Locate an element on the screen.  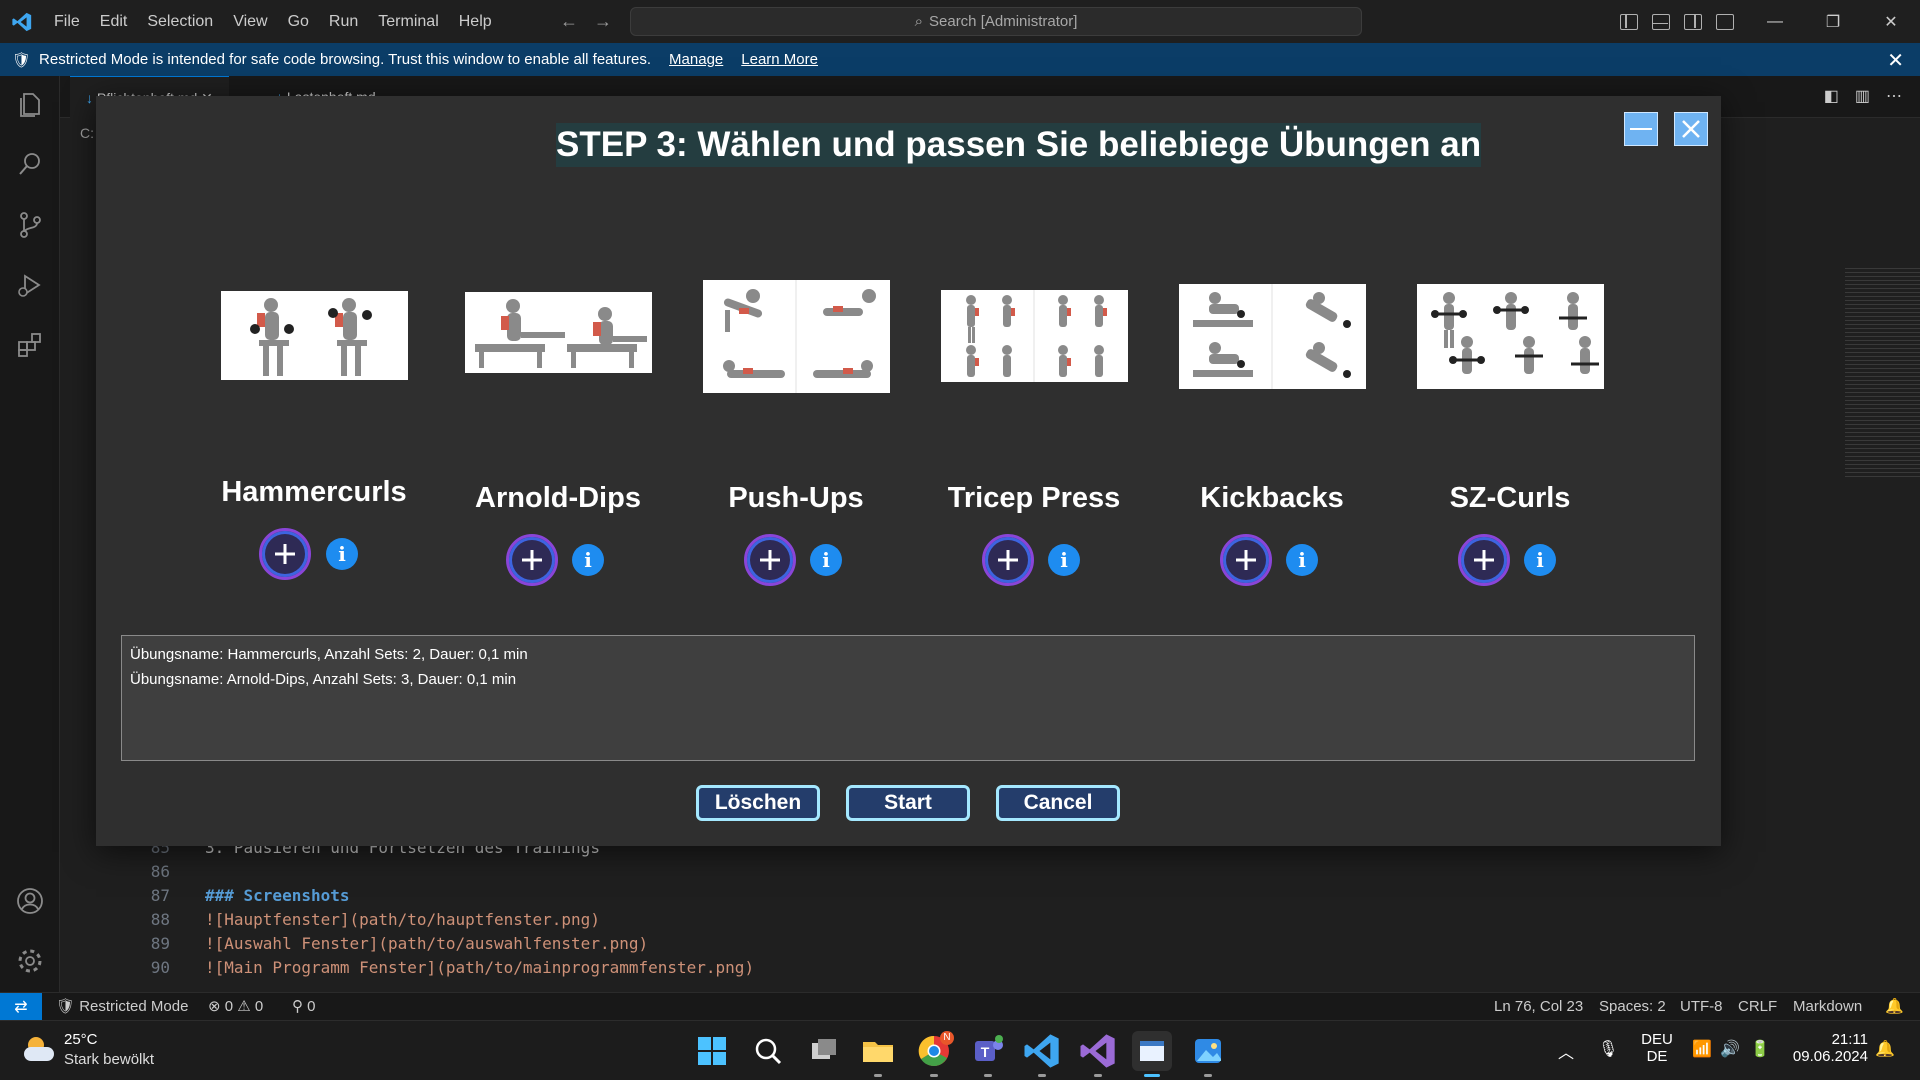
explorer-icon is located at coordinates (30, 105).